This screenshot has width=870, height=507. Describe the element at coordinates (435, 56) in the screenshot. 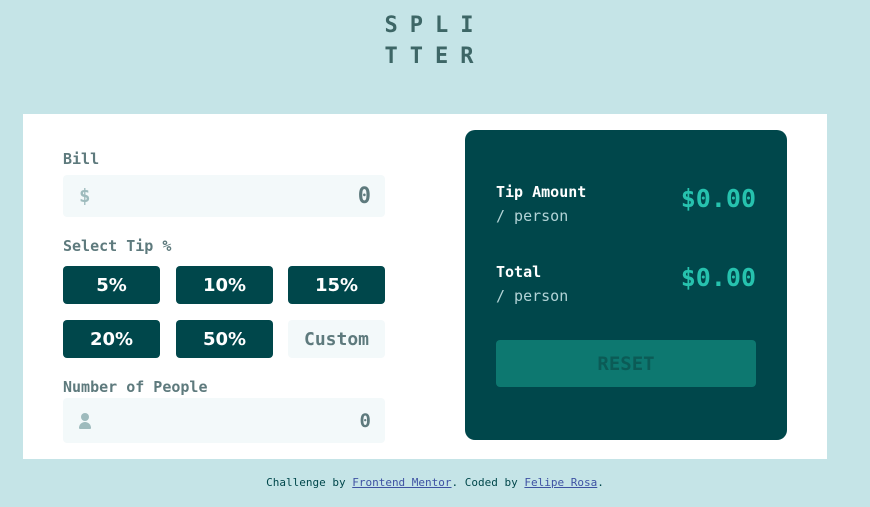

I see `logo-line-2: TTER` at that location.